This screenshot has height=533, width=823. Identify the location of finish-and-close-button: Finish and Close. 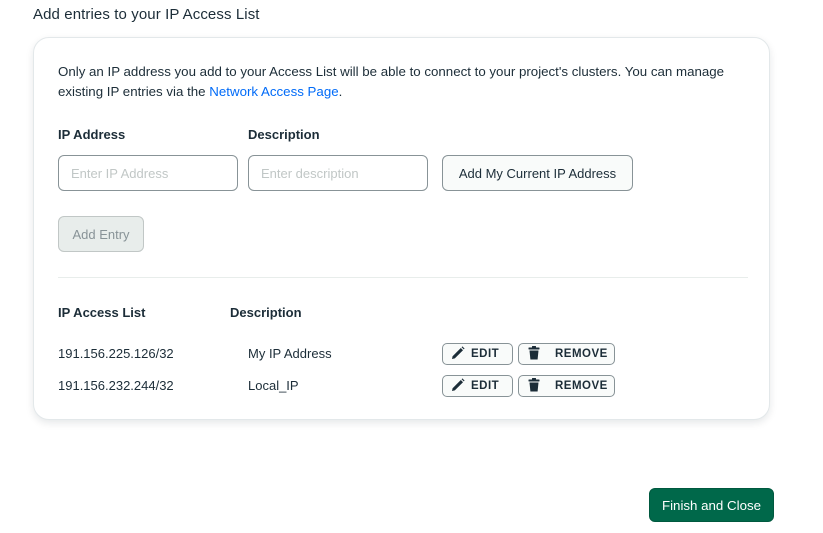
(711, 505).